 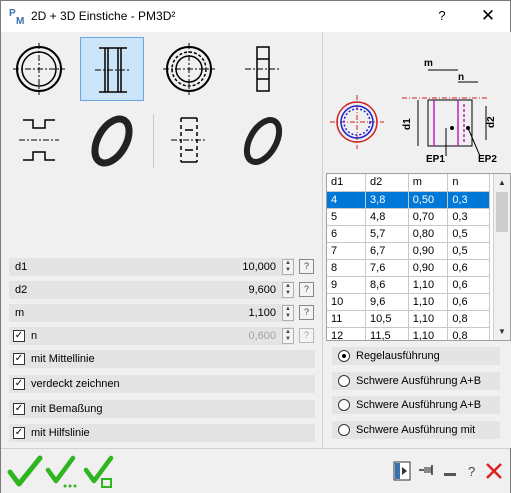 What do you see at coordinates (262, 336) in the screenshot?
I see `field-n-value: 0,600` at bounding box center [262, 336].